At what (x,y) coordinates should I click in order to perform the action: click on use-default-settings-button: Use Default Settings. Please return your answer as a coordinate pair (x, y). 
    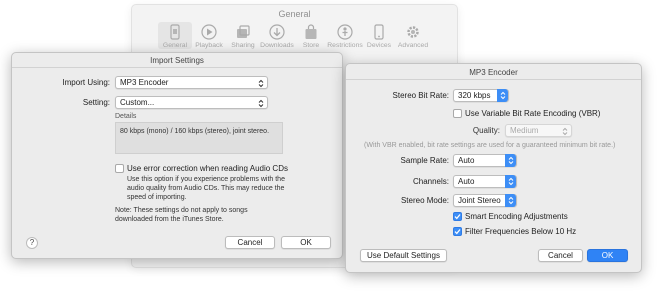
    Looking at the image, I should click on (403, 255).